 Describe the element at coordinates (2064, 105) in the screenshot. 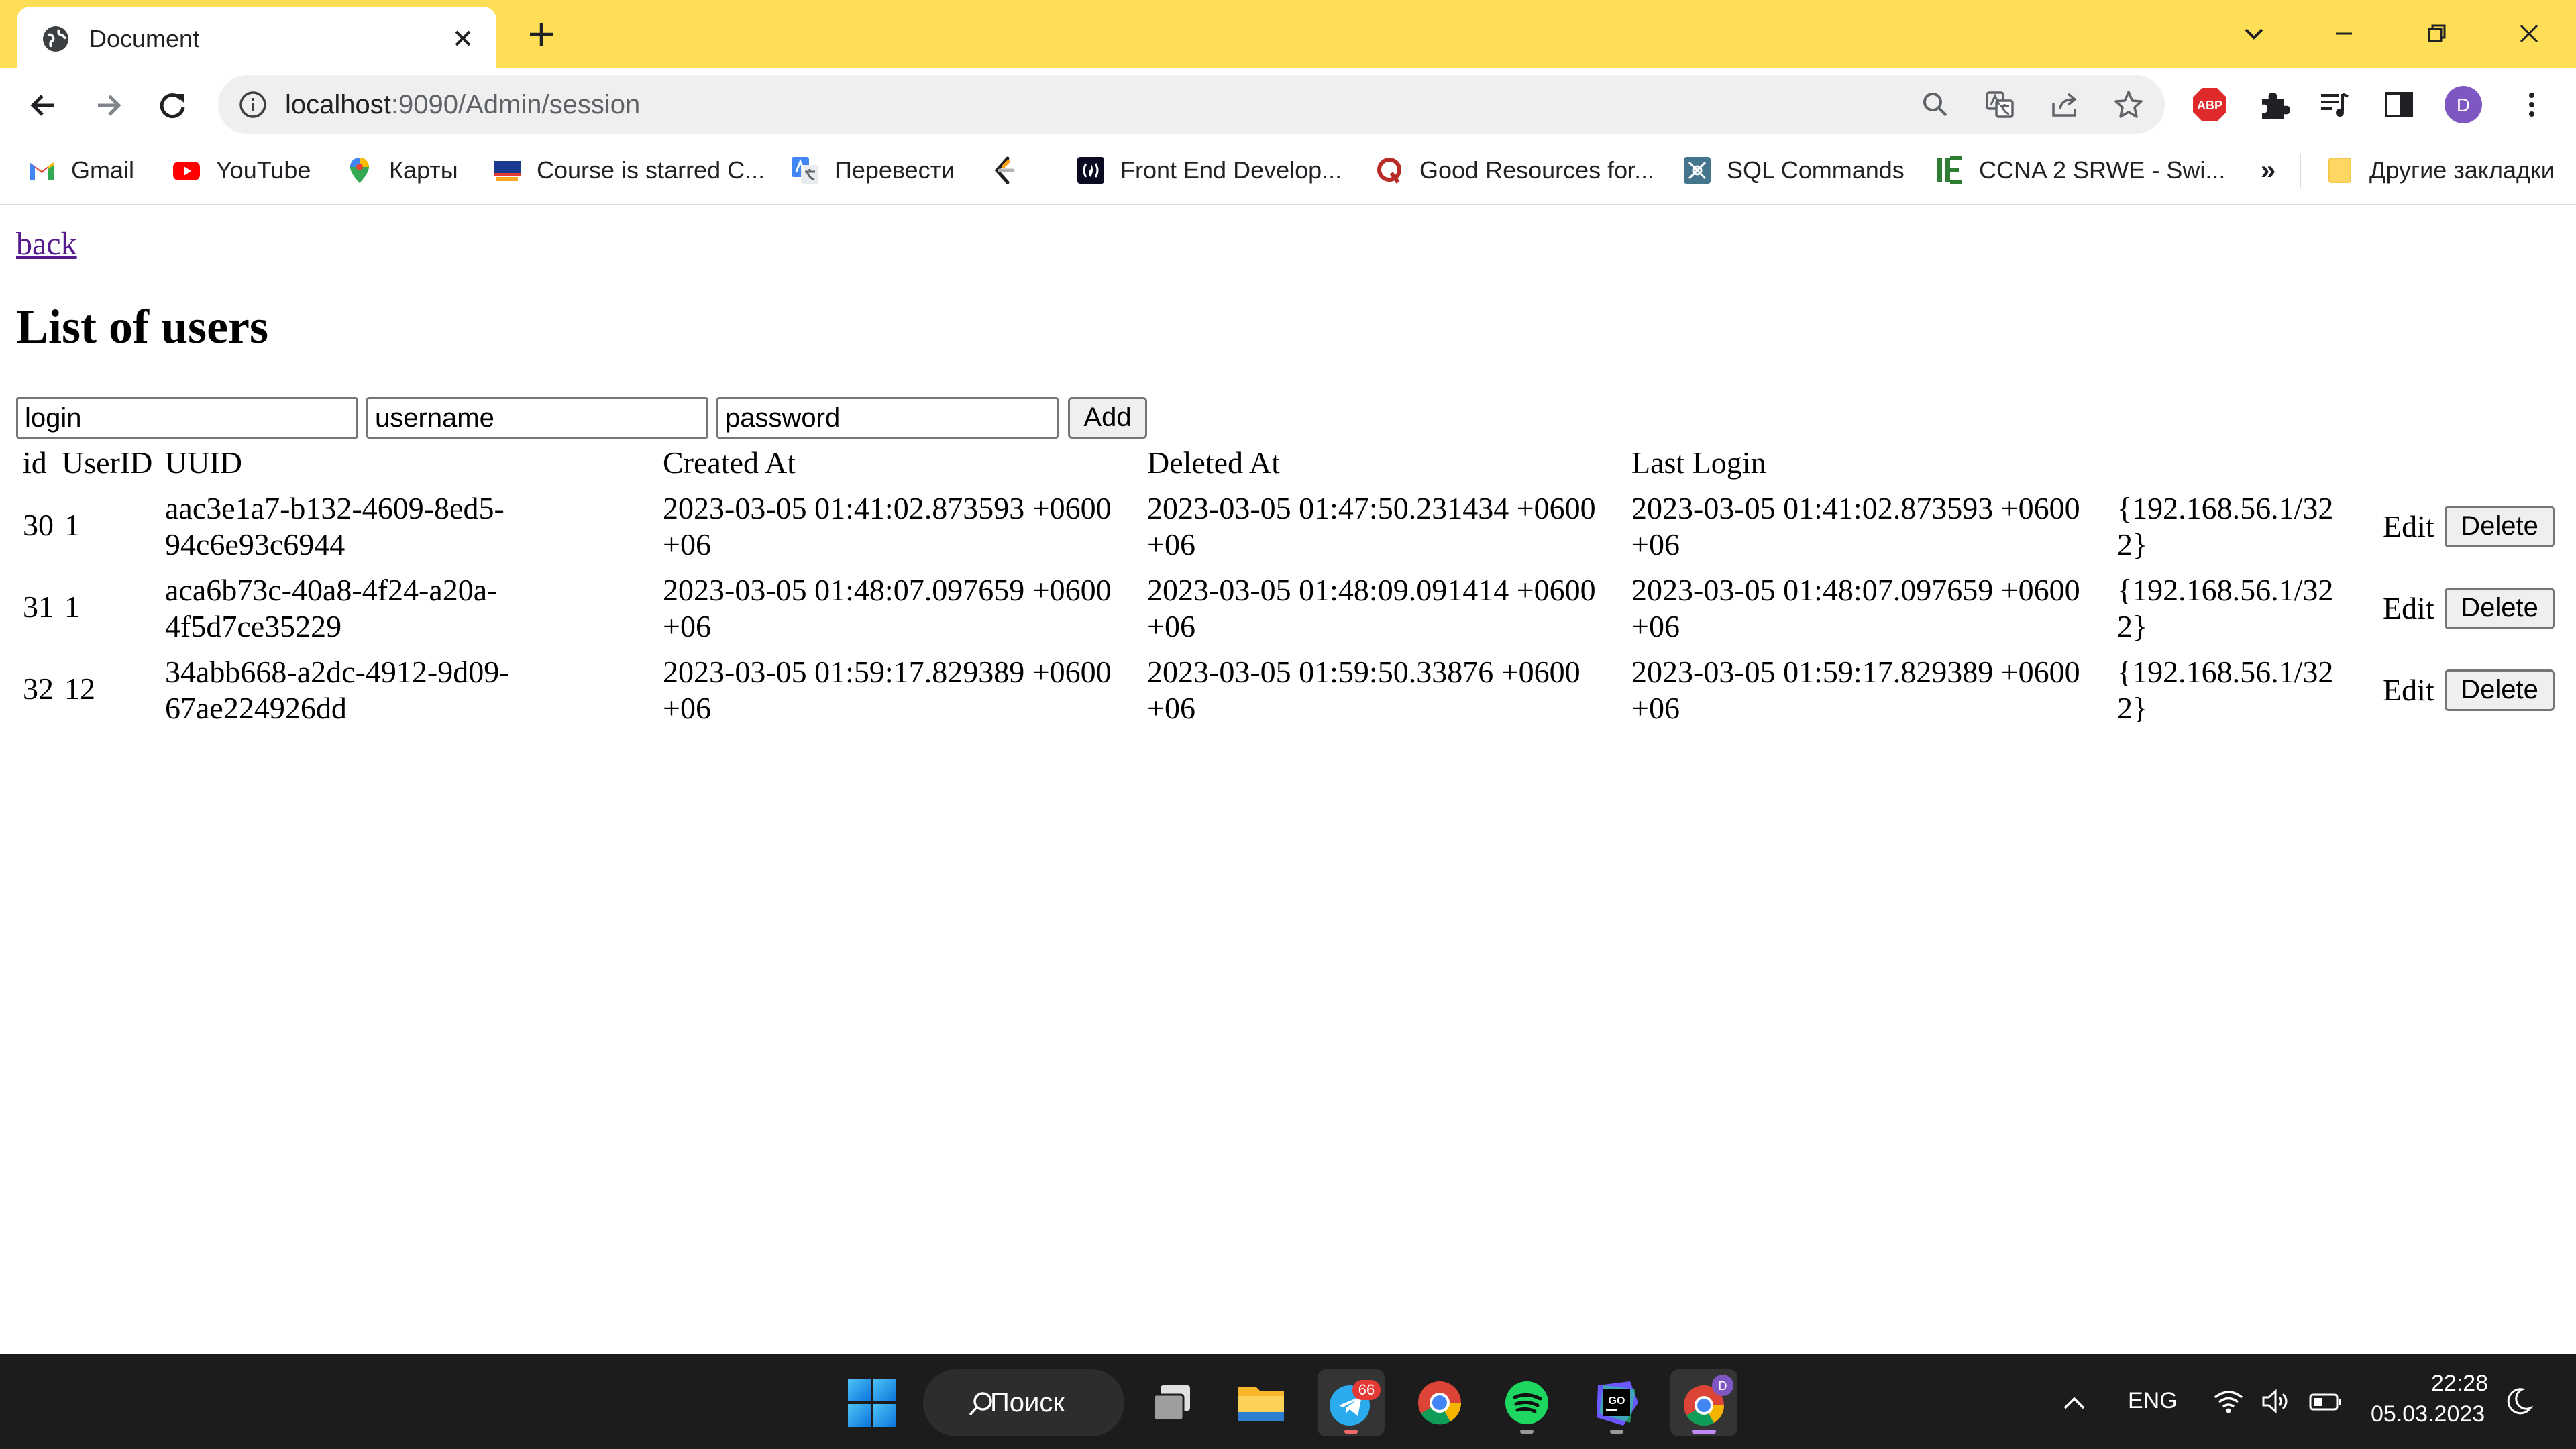

I see `share-icon` at that location.